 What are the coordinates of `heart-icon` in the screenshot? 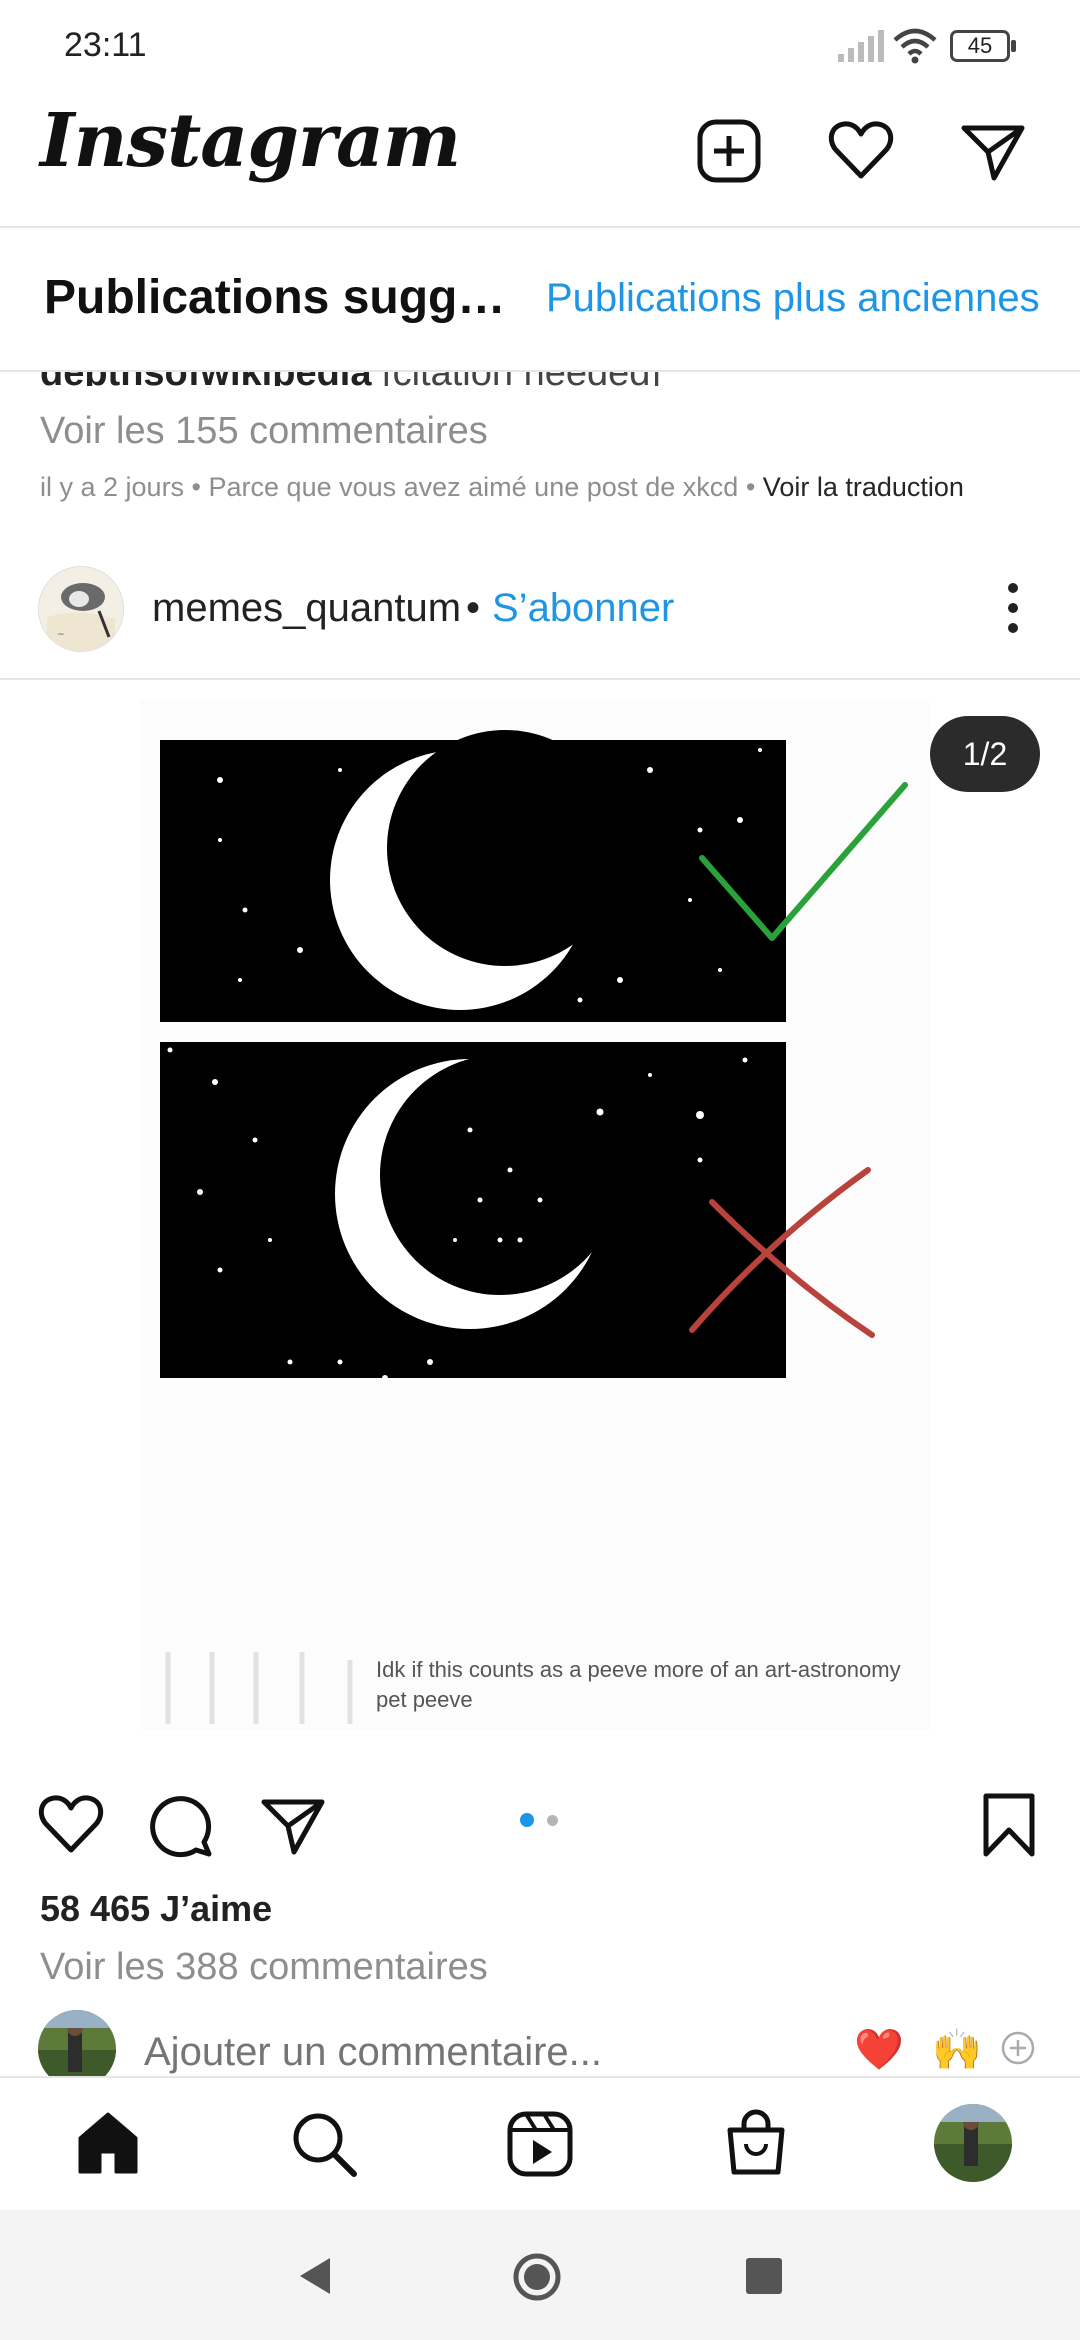 It's located at (861, 151).